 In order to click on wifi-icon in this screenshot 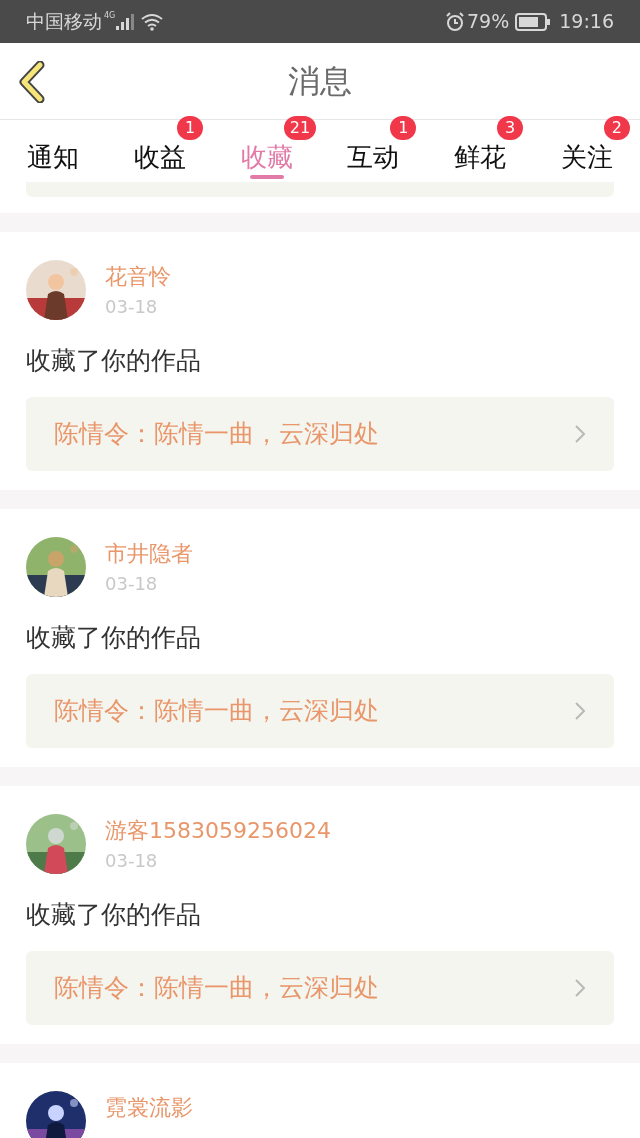, I will do `click(152, 21)`.